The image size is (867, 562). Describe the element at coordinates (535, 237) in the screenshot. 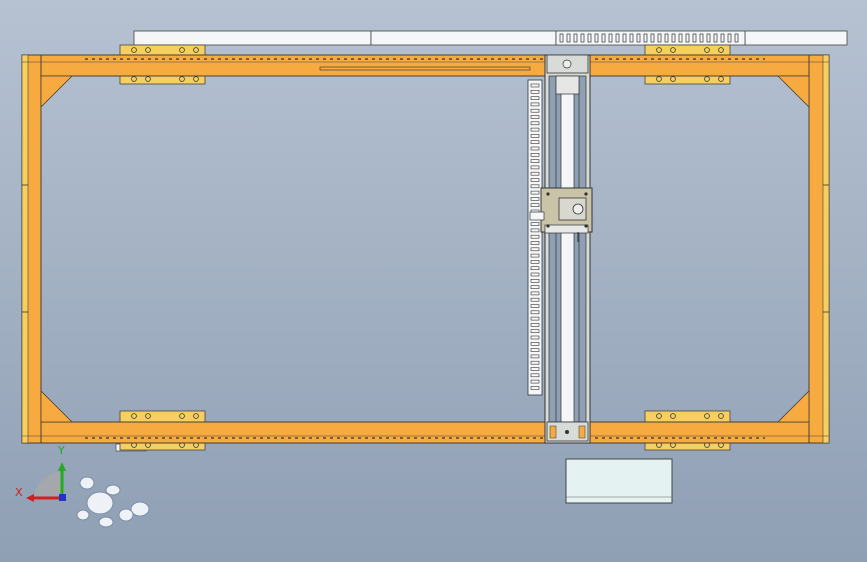

I see `vertical-cable-chain` at that location.